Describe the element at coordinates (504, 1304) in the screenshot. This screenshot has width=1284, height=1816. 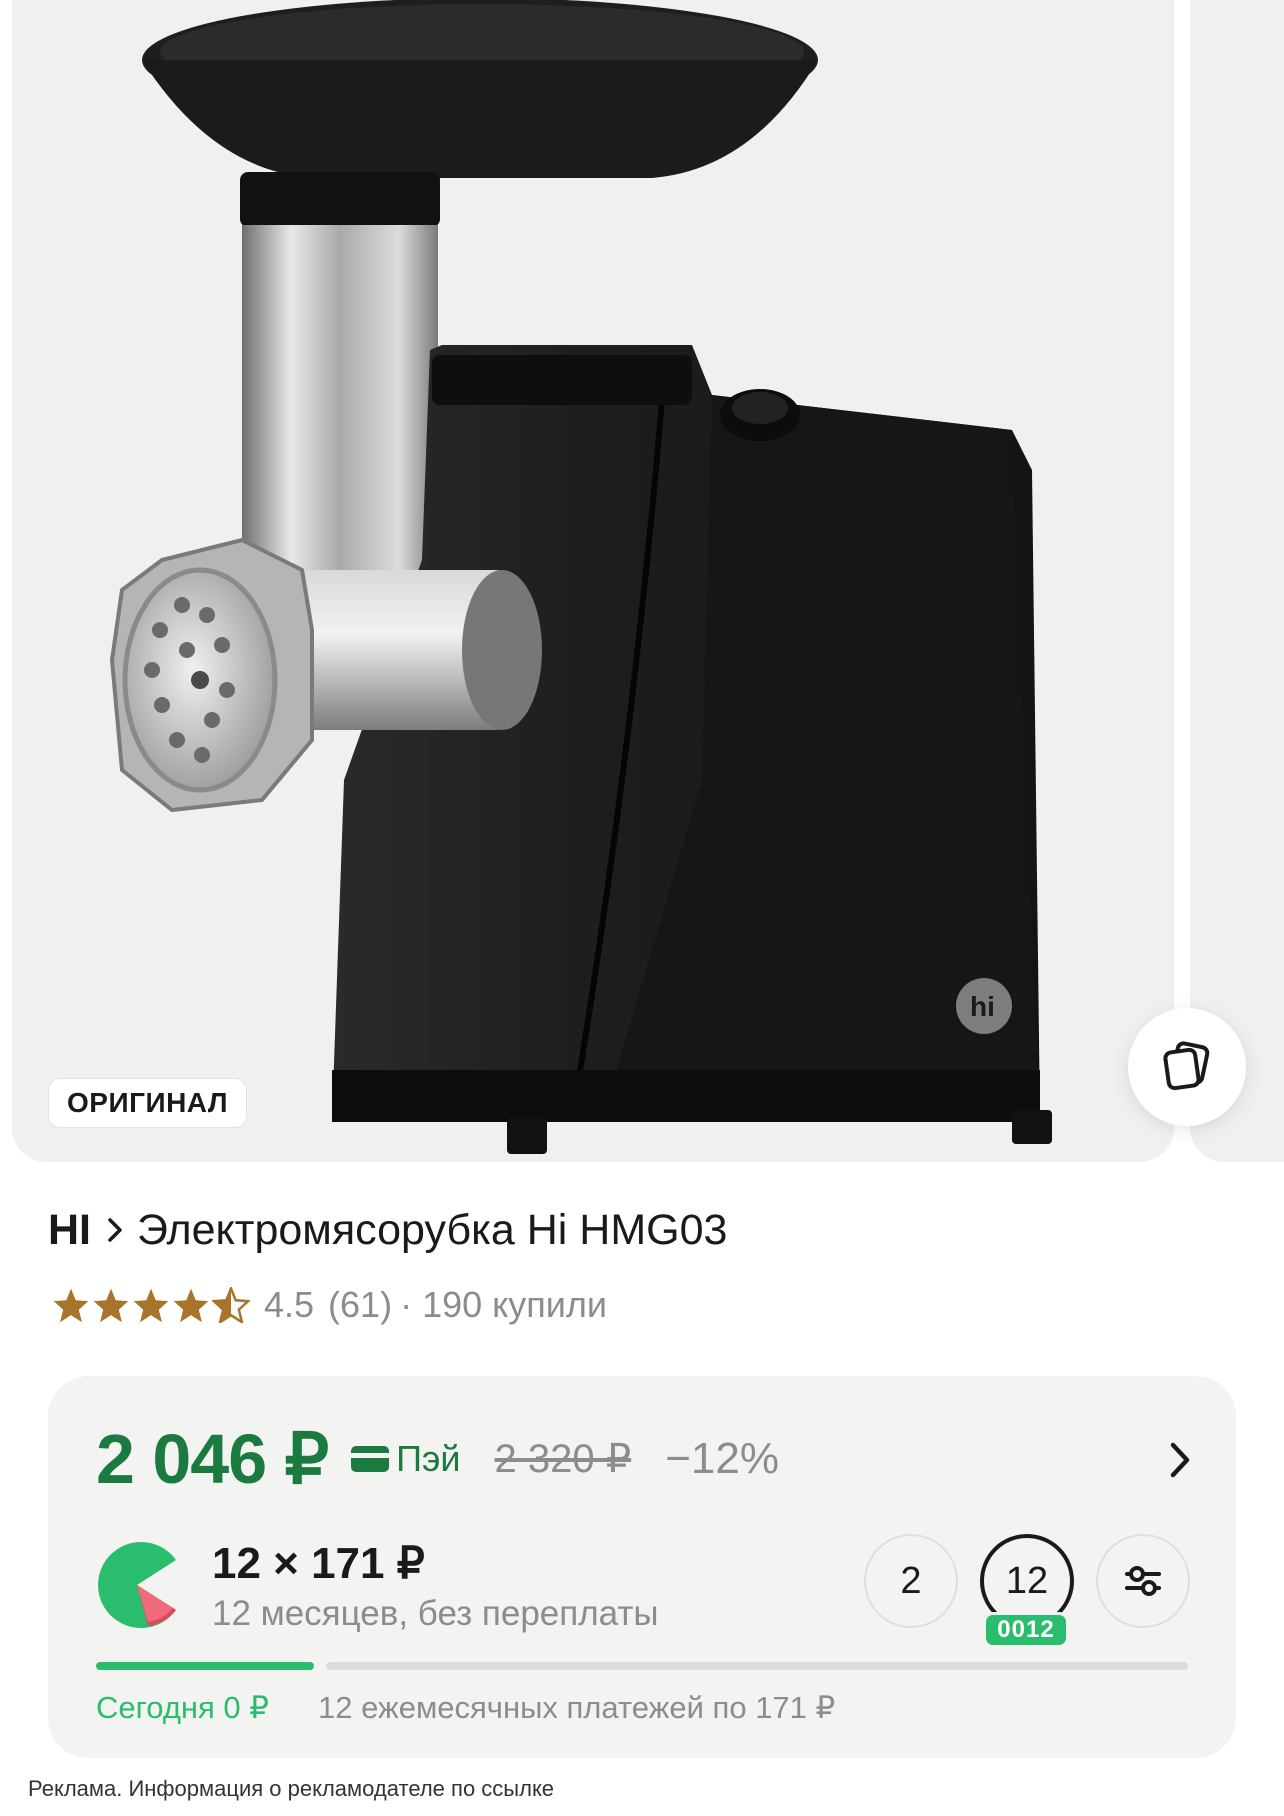
I see `bought-count: · 190 купили` at that location.